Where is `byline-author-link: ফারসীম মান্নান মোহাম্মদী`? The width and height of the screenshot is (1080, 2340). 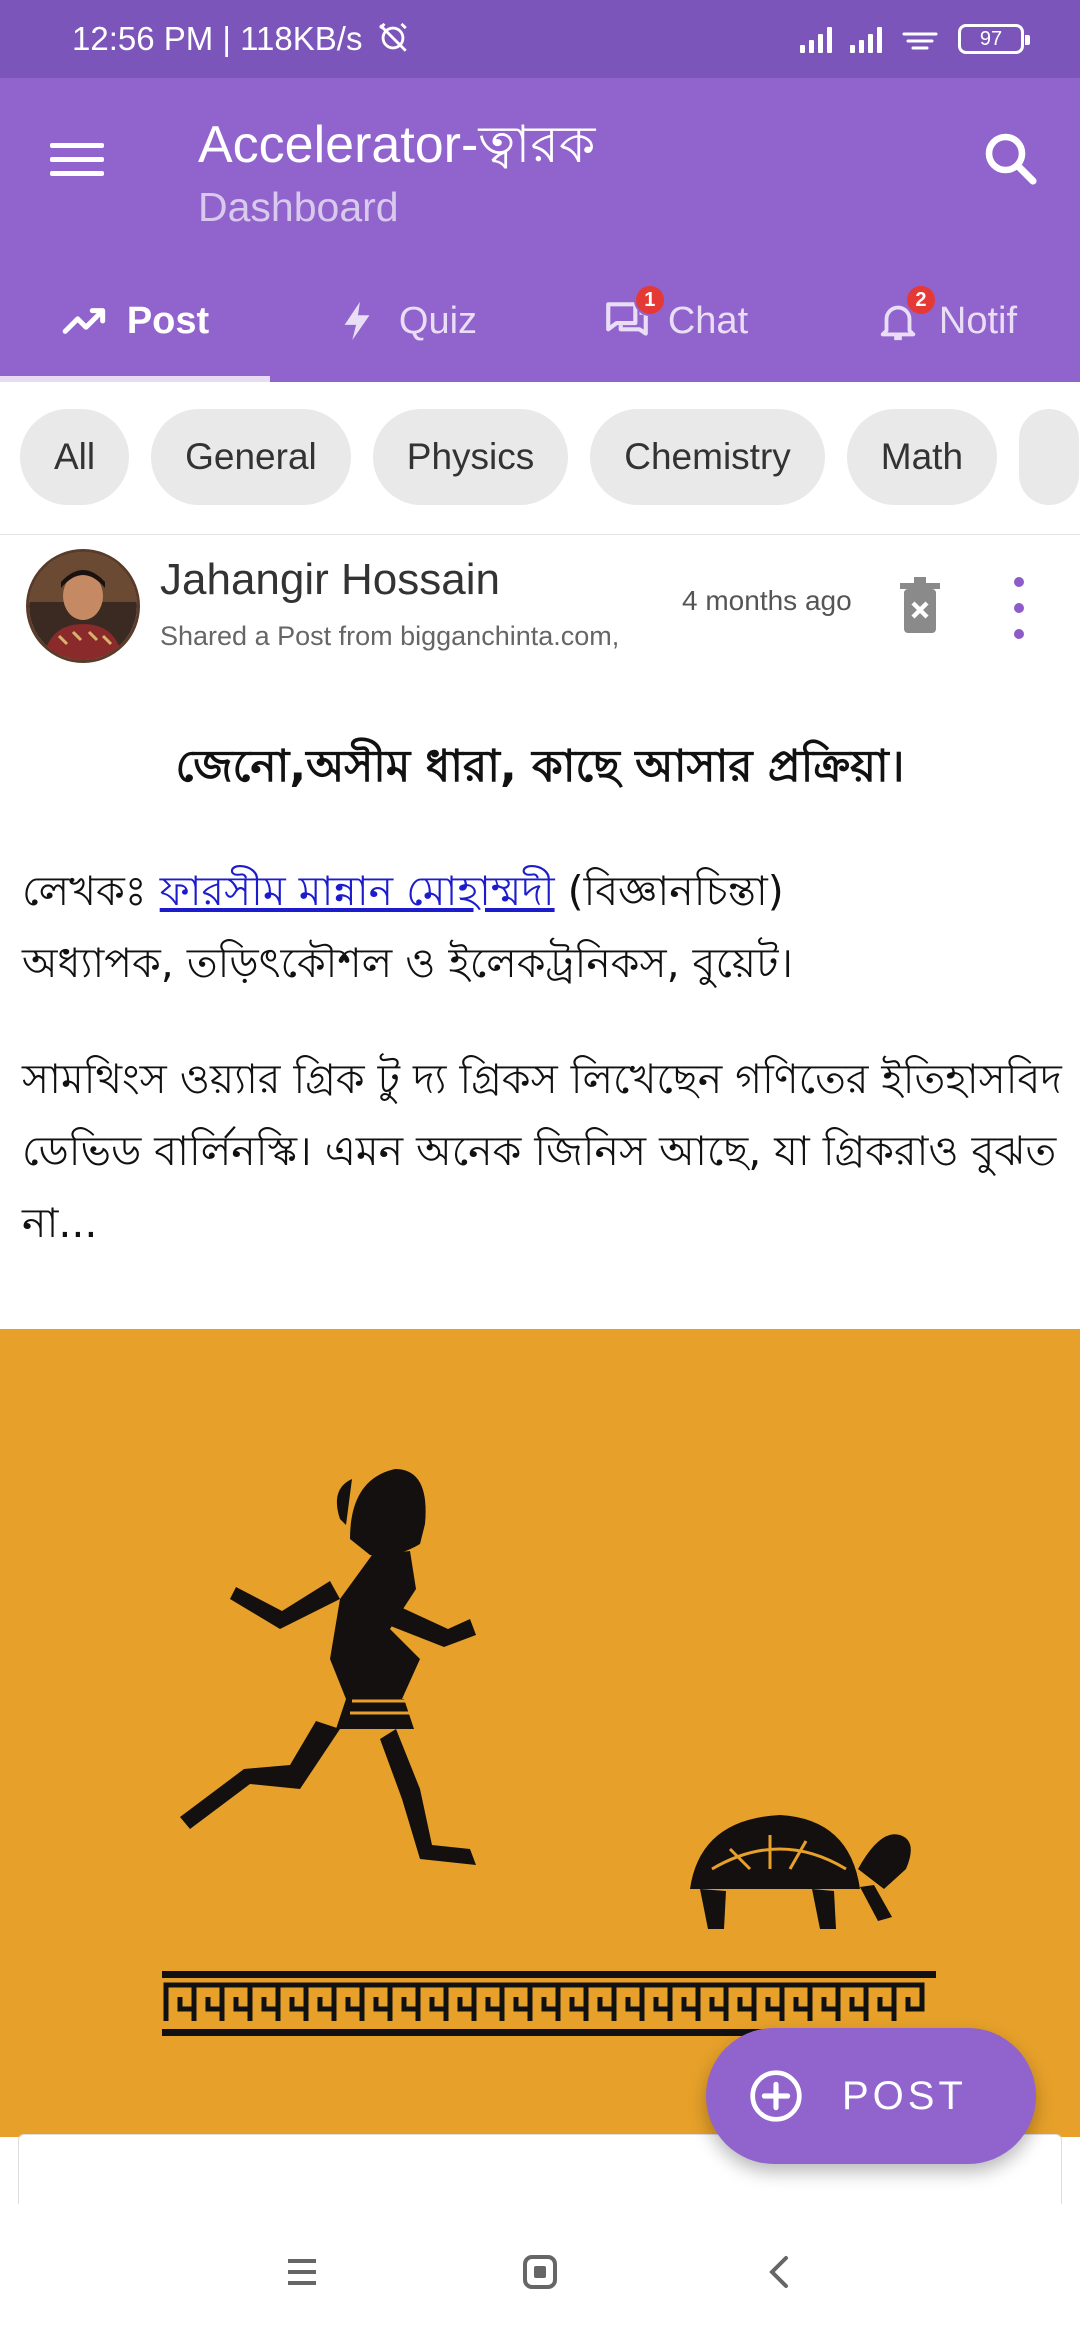
byline-author-link: ফারসীম মান্নান মোহাম্মদী is located at coordinates (357, 891).